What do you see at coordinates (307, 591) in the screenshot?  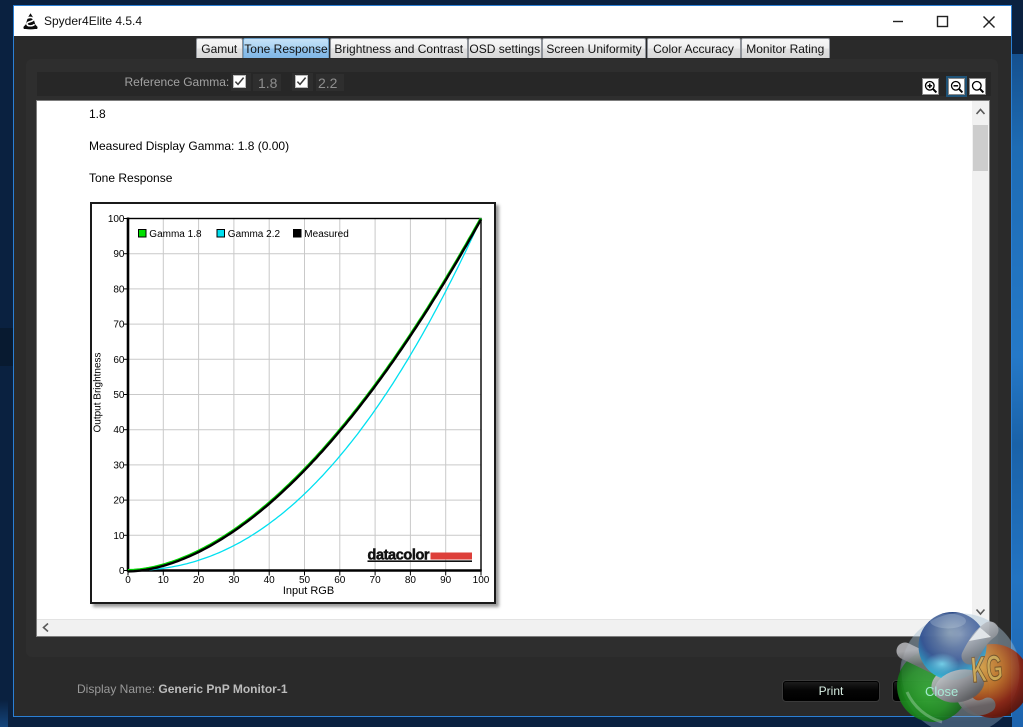 I see `svg-text: Input RGB` at bounding box center [307, 591].